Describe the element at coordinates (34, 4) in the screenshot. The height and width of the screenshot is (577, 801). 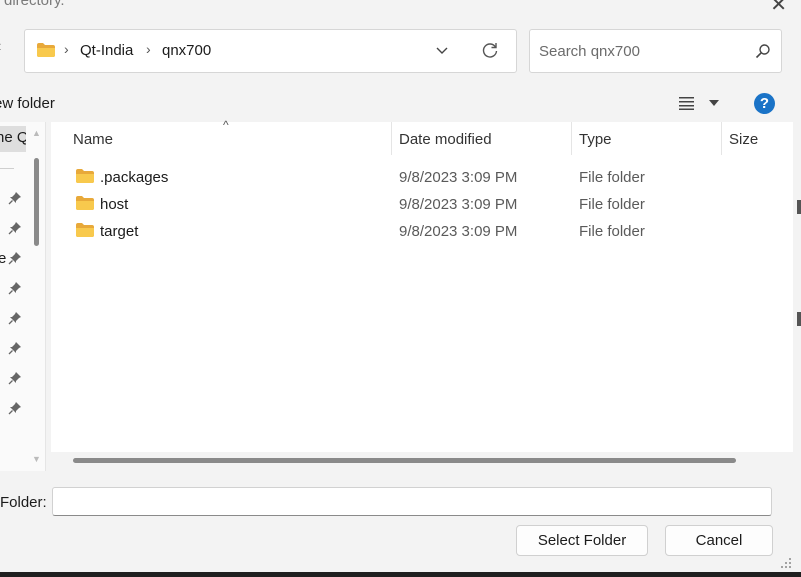
I see `window-title: directory.` at that location.